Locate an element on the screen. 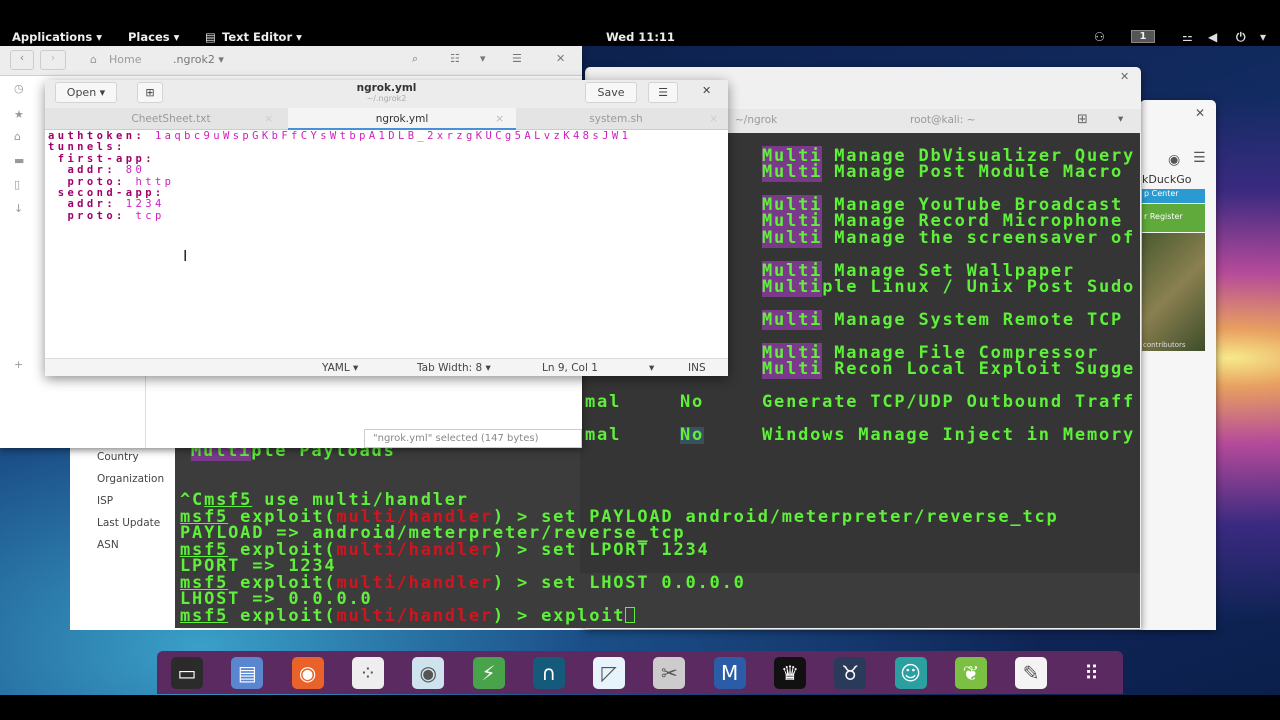 The width and height of the screenshot is (1280, 720). position-chevron-icon: ▾ is located at coordinates (651, 368).